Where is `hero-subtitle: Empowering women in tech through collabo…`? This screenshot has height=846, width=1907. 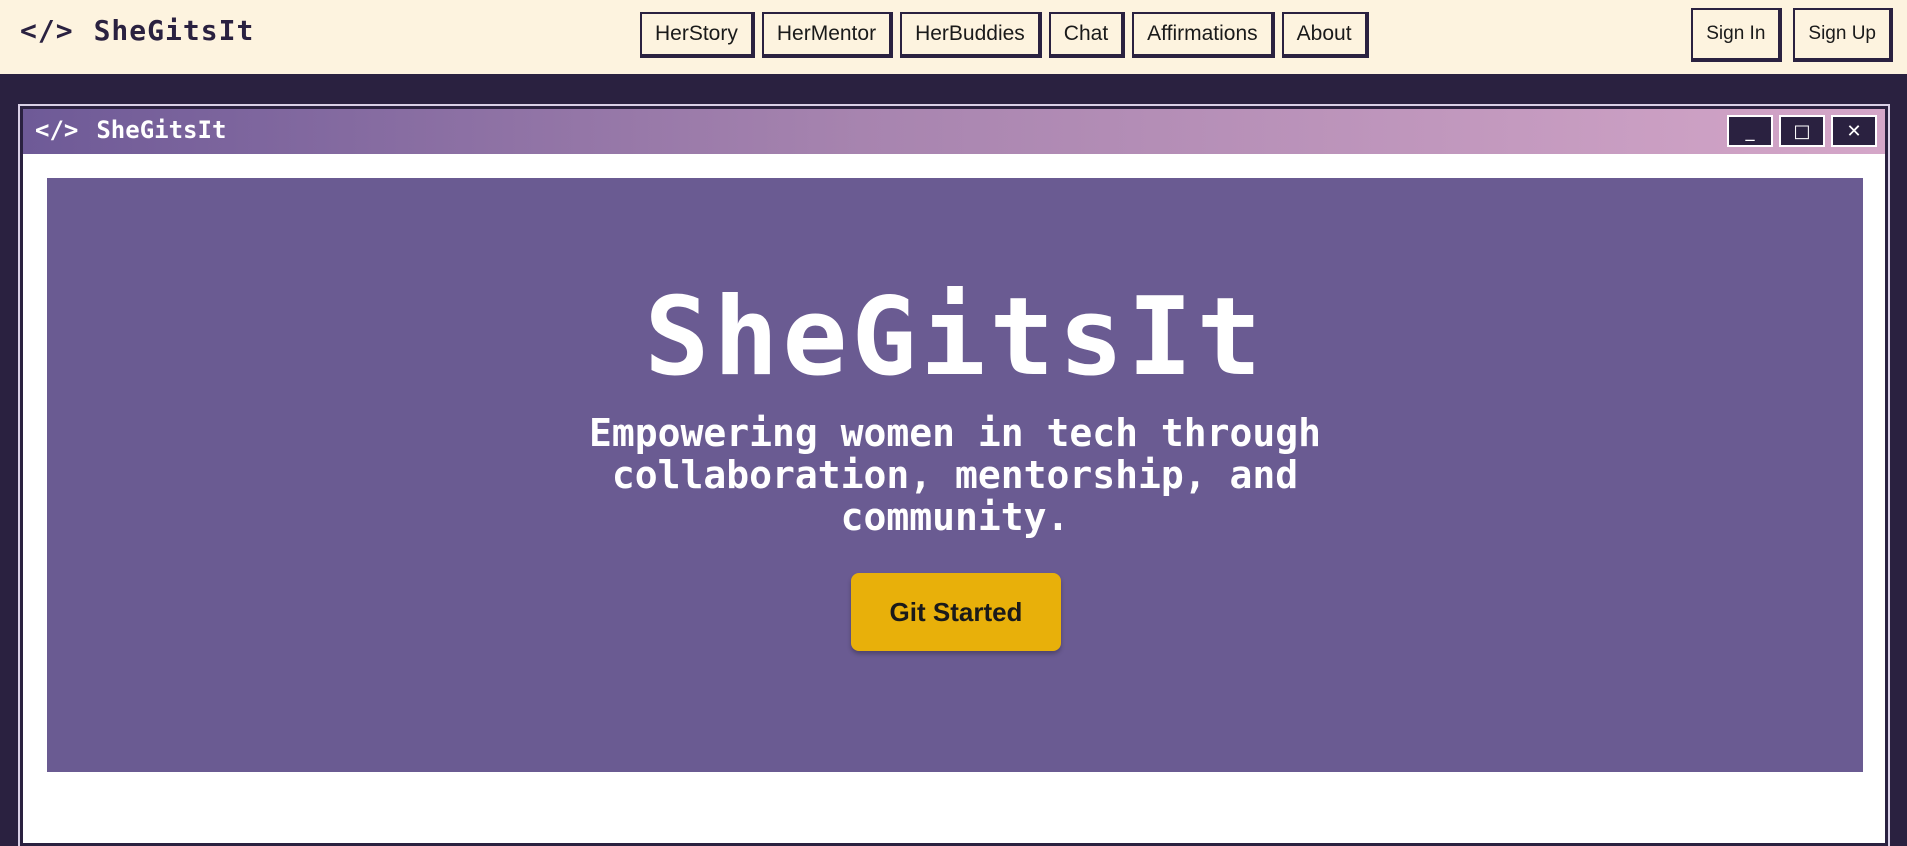 hero-subtitle: Empowering women in tech through collabo… is located at coordinates (955, 475).